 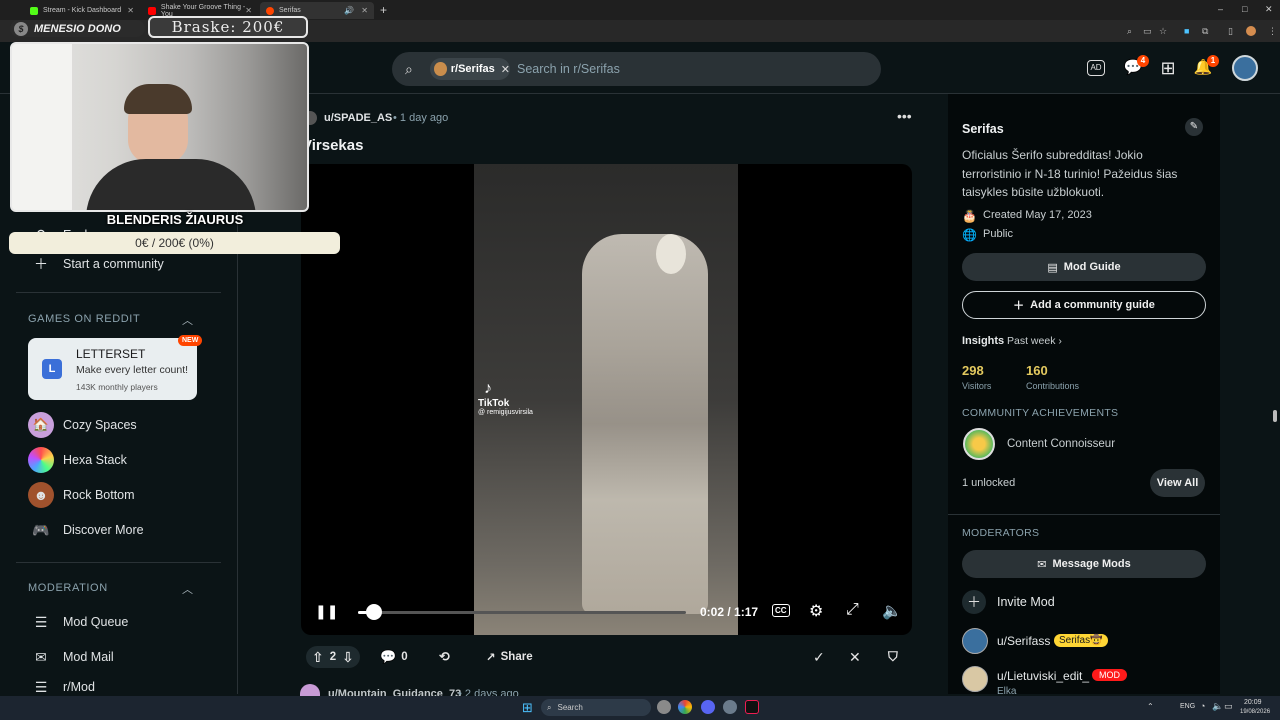 What do you see at coordinates (41, 425) in the screenshot?
I see `cozy-spaces-icon: 🏠` at bounding box center [41, 425].